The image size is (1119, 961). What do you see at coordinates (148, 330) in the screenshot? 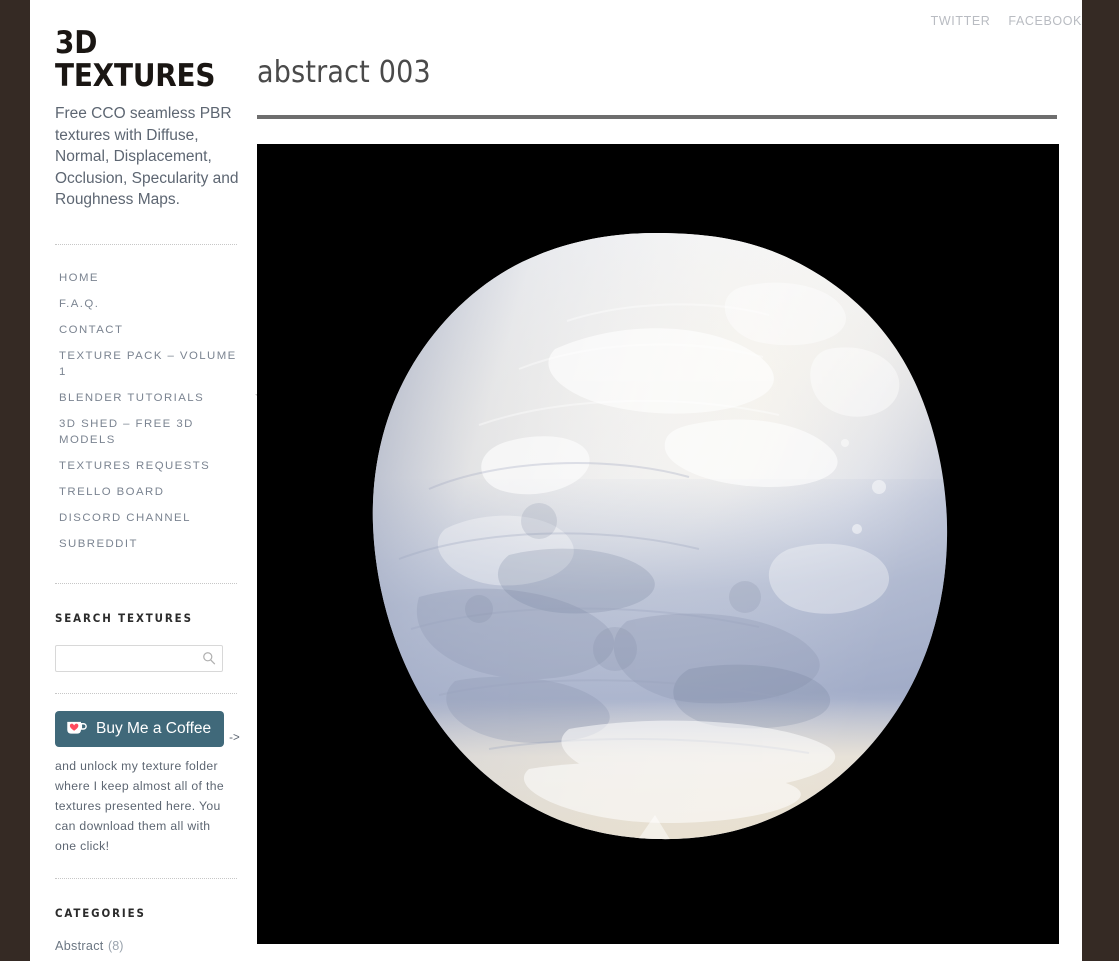
I see `menu-link-contact: CONTACT` at bounding box center [148, 330].